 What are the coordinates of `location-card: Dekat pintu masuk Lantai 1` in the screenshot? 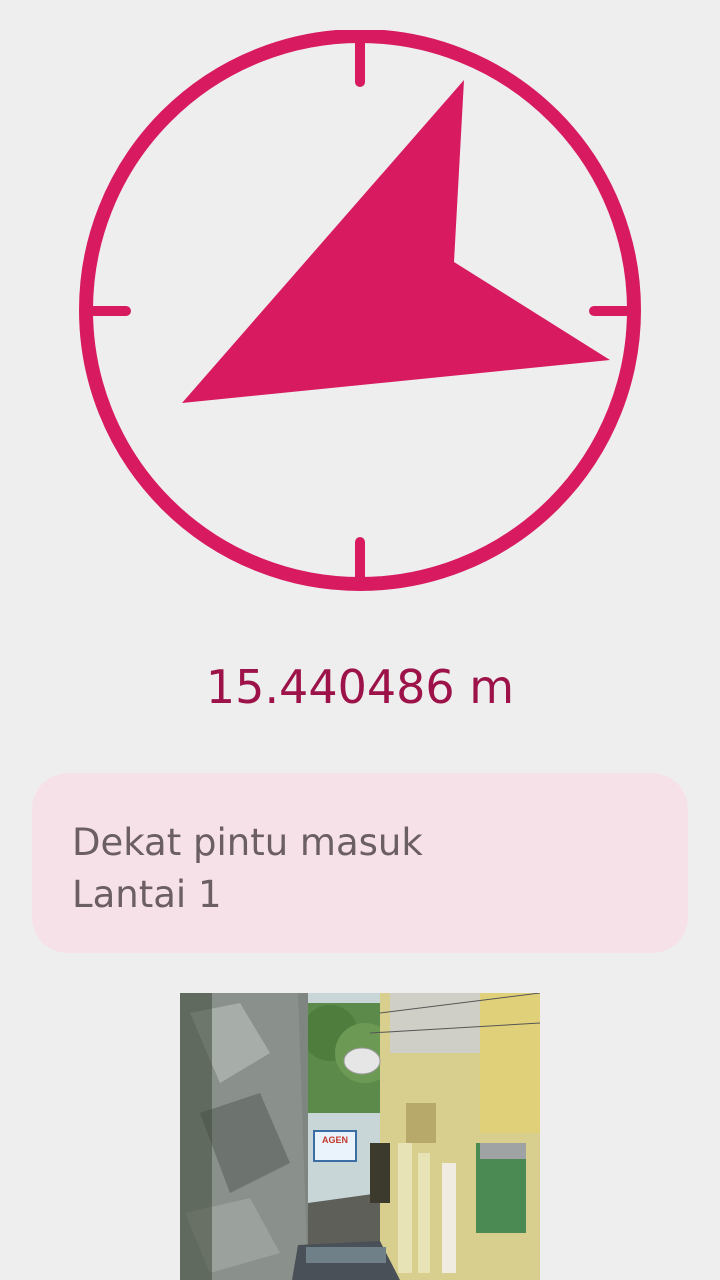 It's located at (360, 863).